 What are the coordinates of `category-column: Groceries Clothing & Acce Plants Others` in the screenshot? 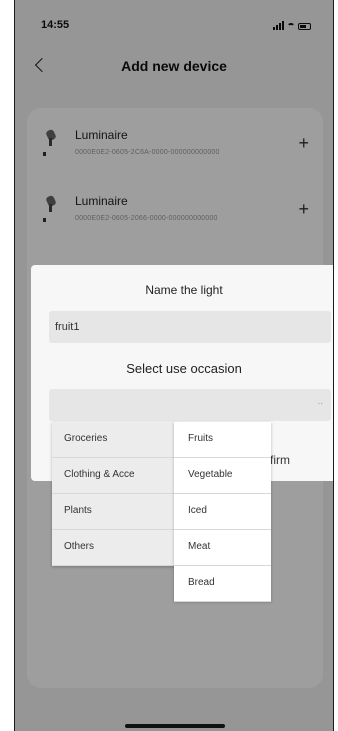 It's located at (114, 494).